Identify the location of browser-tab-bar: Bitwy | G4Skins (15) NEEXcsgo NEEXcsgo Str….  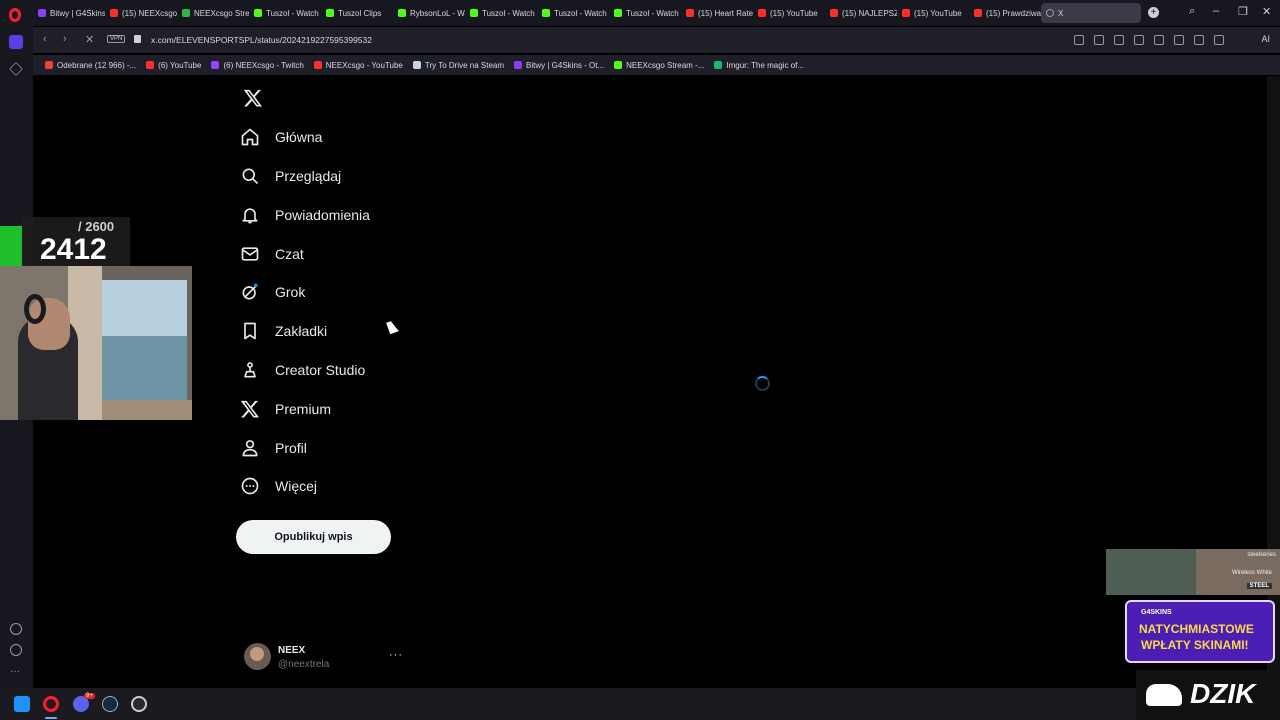
(640, 13).